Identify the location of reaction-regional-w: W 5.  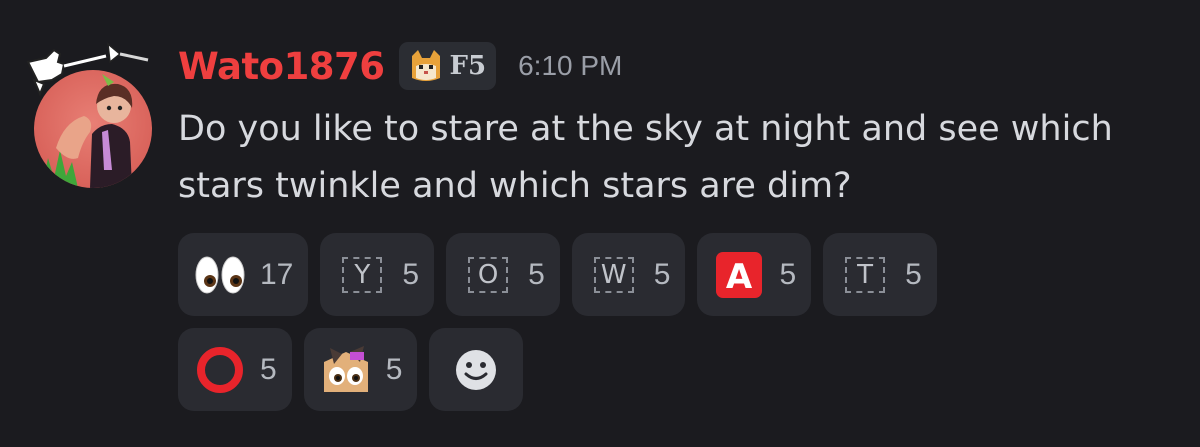
(628, 274).